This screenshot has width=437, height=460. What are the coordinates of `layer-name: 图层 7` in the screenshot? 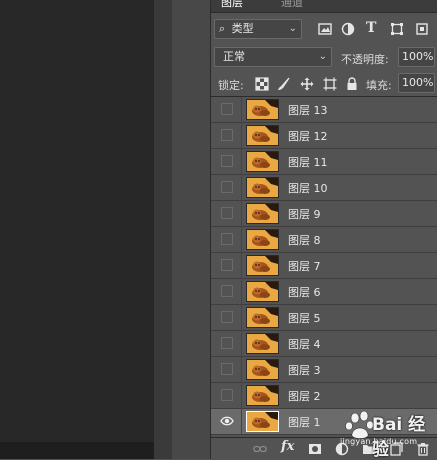 It's located at (304, 266).